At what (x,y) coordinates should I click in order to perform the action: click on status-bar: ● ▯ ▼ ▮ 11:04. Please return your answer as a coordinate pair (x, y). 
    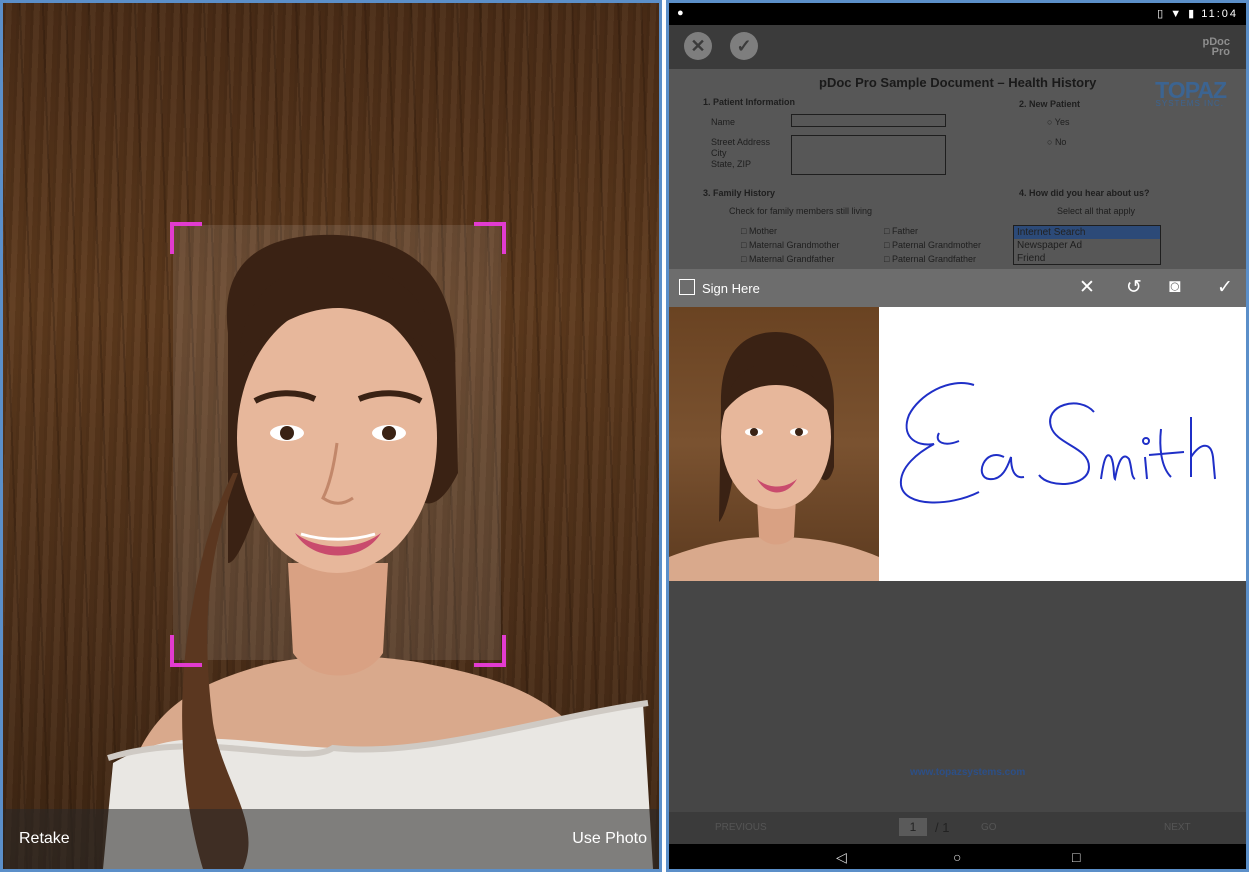
    Looking at the image, I should click on (957, 14).